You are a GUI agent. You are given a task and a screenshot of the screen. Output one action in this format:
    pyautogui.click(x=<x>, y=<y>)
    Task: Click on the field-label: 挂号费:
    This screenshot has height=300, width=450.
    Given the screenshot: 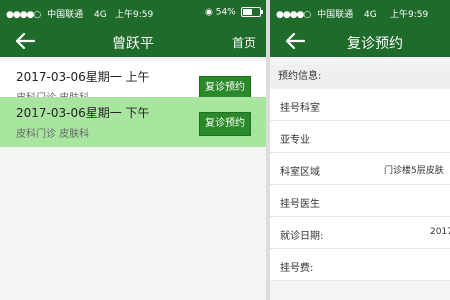 What is the action you would take?
    pyautogui.click(x=297, y=268)
    